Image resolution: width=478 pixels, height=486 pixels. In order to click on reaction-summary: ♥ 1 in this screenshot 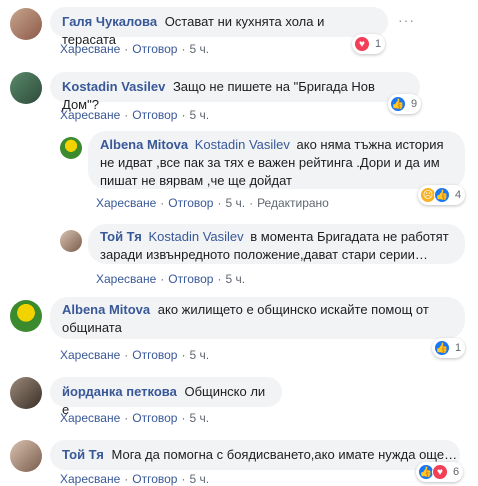, I will do `click(369, 44)`.